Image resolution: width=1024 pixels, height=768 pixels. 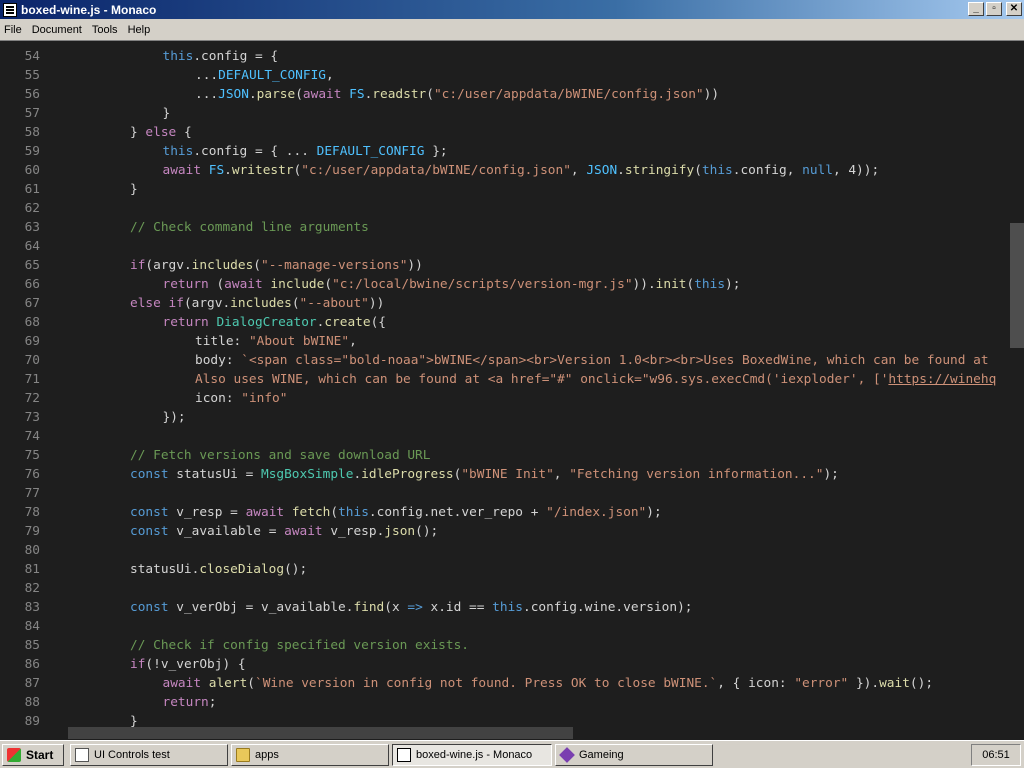 I want to click on line-number: 74, so click(x=32, y=436).